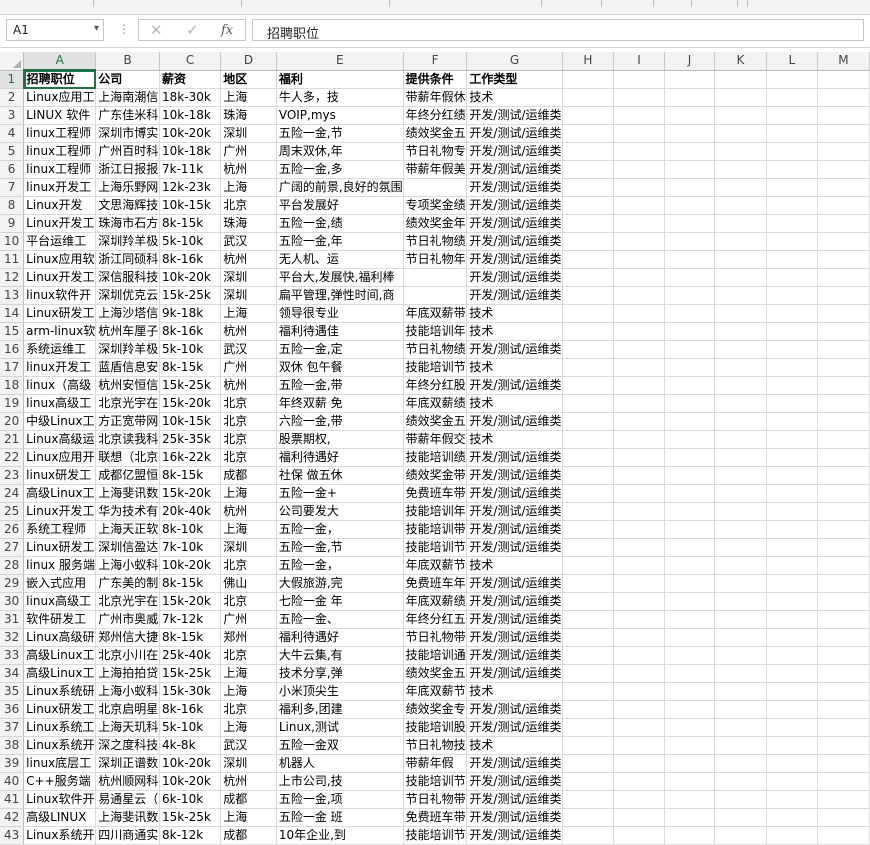 This screenshot has height=845, width=870. I want to click on cell-e35: 小米顶尖生, so click(340, 691).